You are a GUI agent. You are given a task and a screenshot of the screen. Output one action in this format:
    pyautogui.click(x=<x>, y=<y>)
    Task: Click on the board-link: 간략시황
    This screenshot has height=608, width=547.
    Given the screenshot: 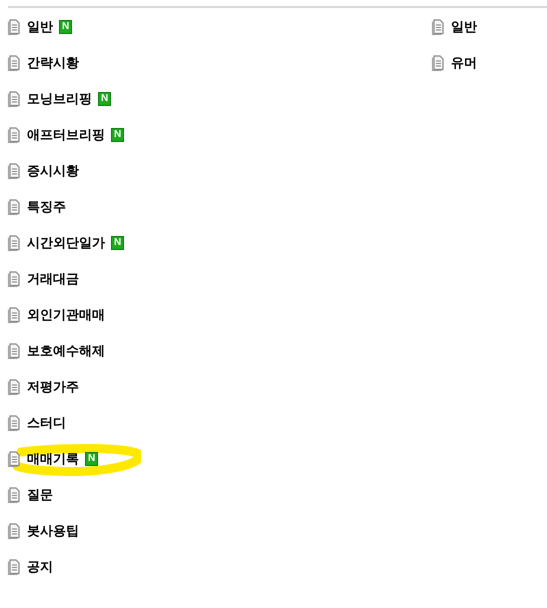 What is the action you would take?
    pyautogui.click(x=53, y=63)
    